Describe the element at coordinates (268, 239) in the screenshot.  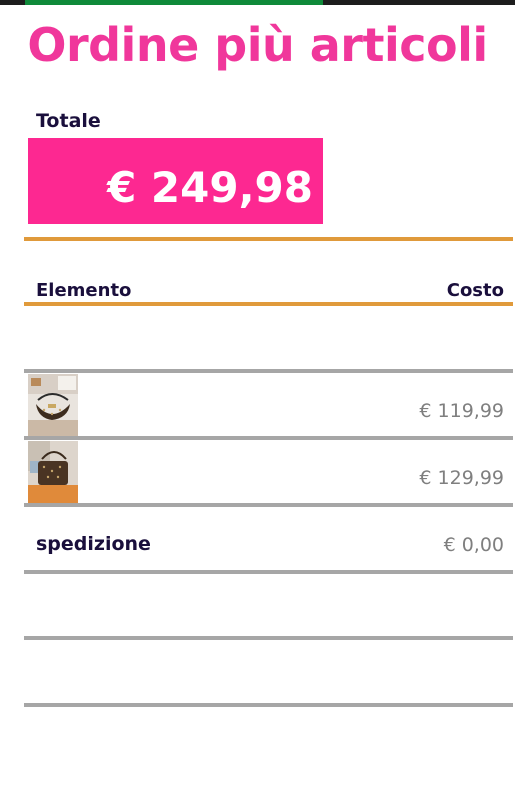
I see `divider-total` at that location.